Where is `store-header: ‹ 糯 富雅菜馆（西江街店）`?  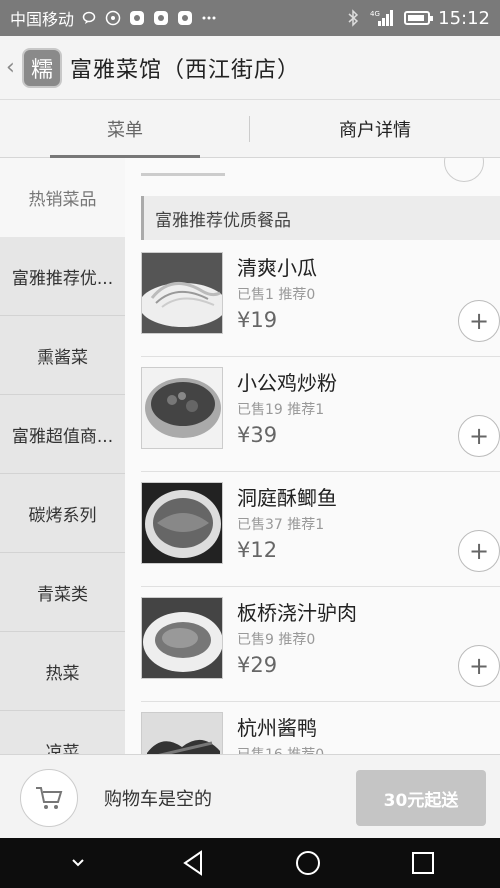 store-header: ‹ 糯 富雅菜馆（西江街店） is located at coordinates (250, 68).